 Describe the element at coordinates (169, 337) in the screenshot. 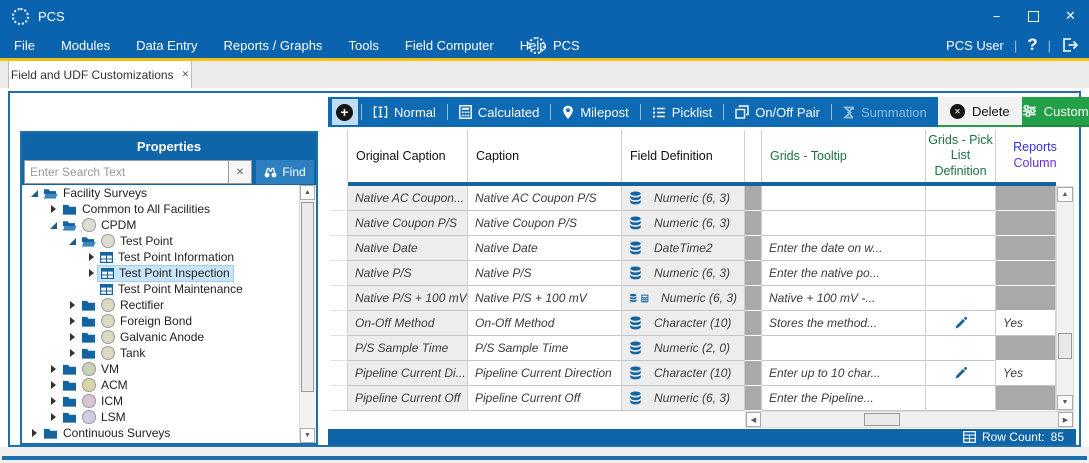

I see `tree-item-galvanic-anode: Galvanic Anode` at that location.